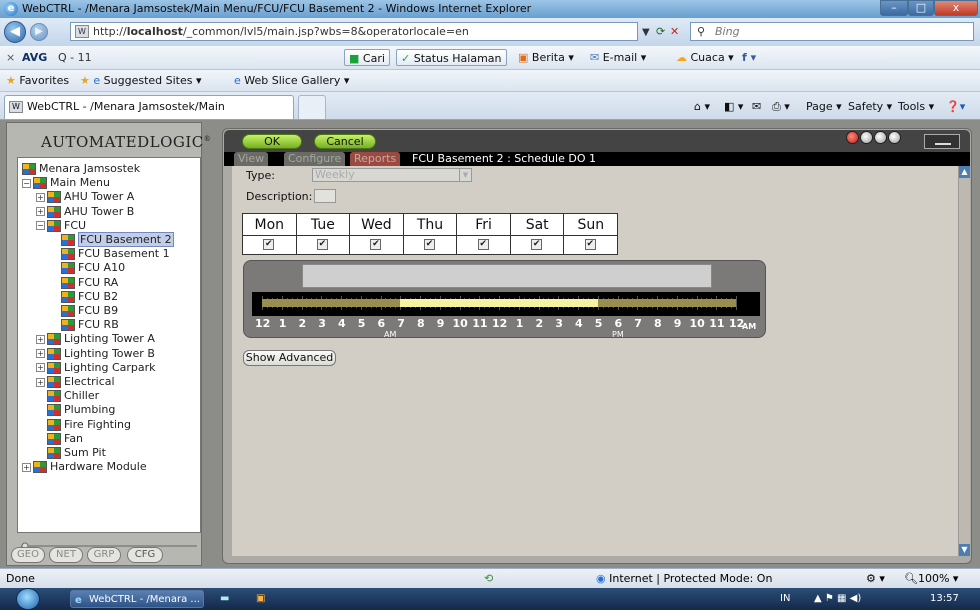 The height and width of the screenshot is (610, 980). I want to click on tree-item: Menara Jamsostek, so click(81, 169).